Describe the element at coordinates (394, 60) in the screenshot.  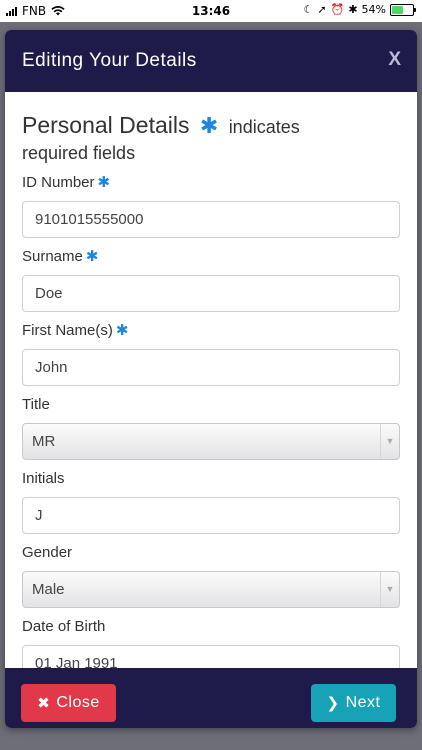
I see `close-icon: X` at that location.